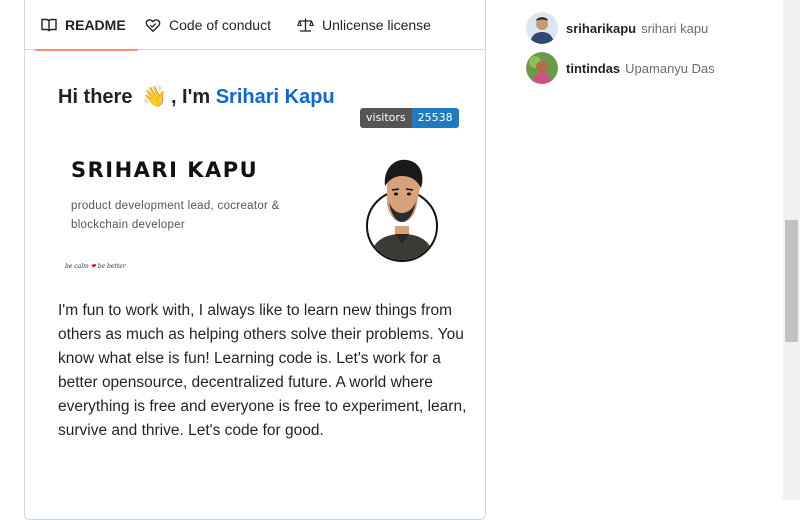 This screenshot has width=800, height=520. Describe the element at coordinates (49, 25) in the screenshot. I see `book-icon` at that location.